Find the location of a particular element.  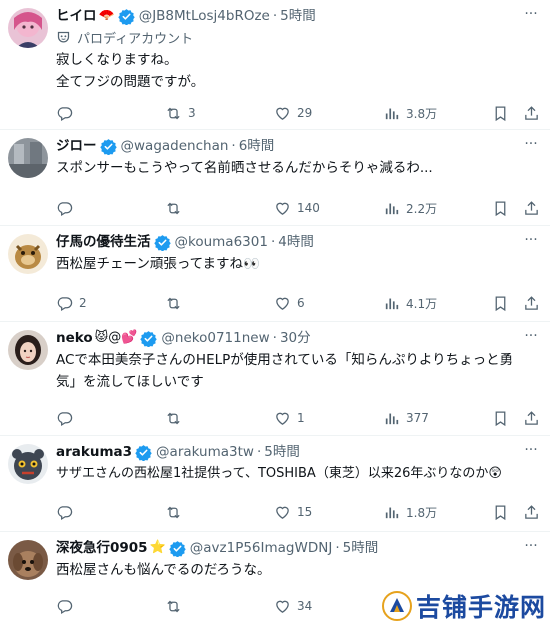

like-button: 6 is located at coordinates (313, 303).